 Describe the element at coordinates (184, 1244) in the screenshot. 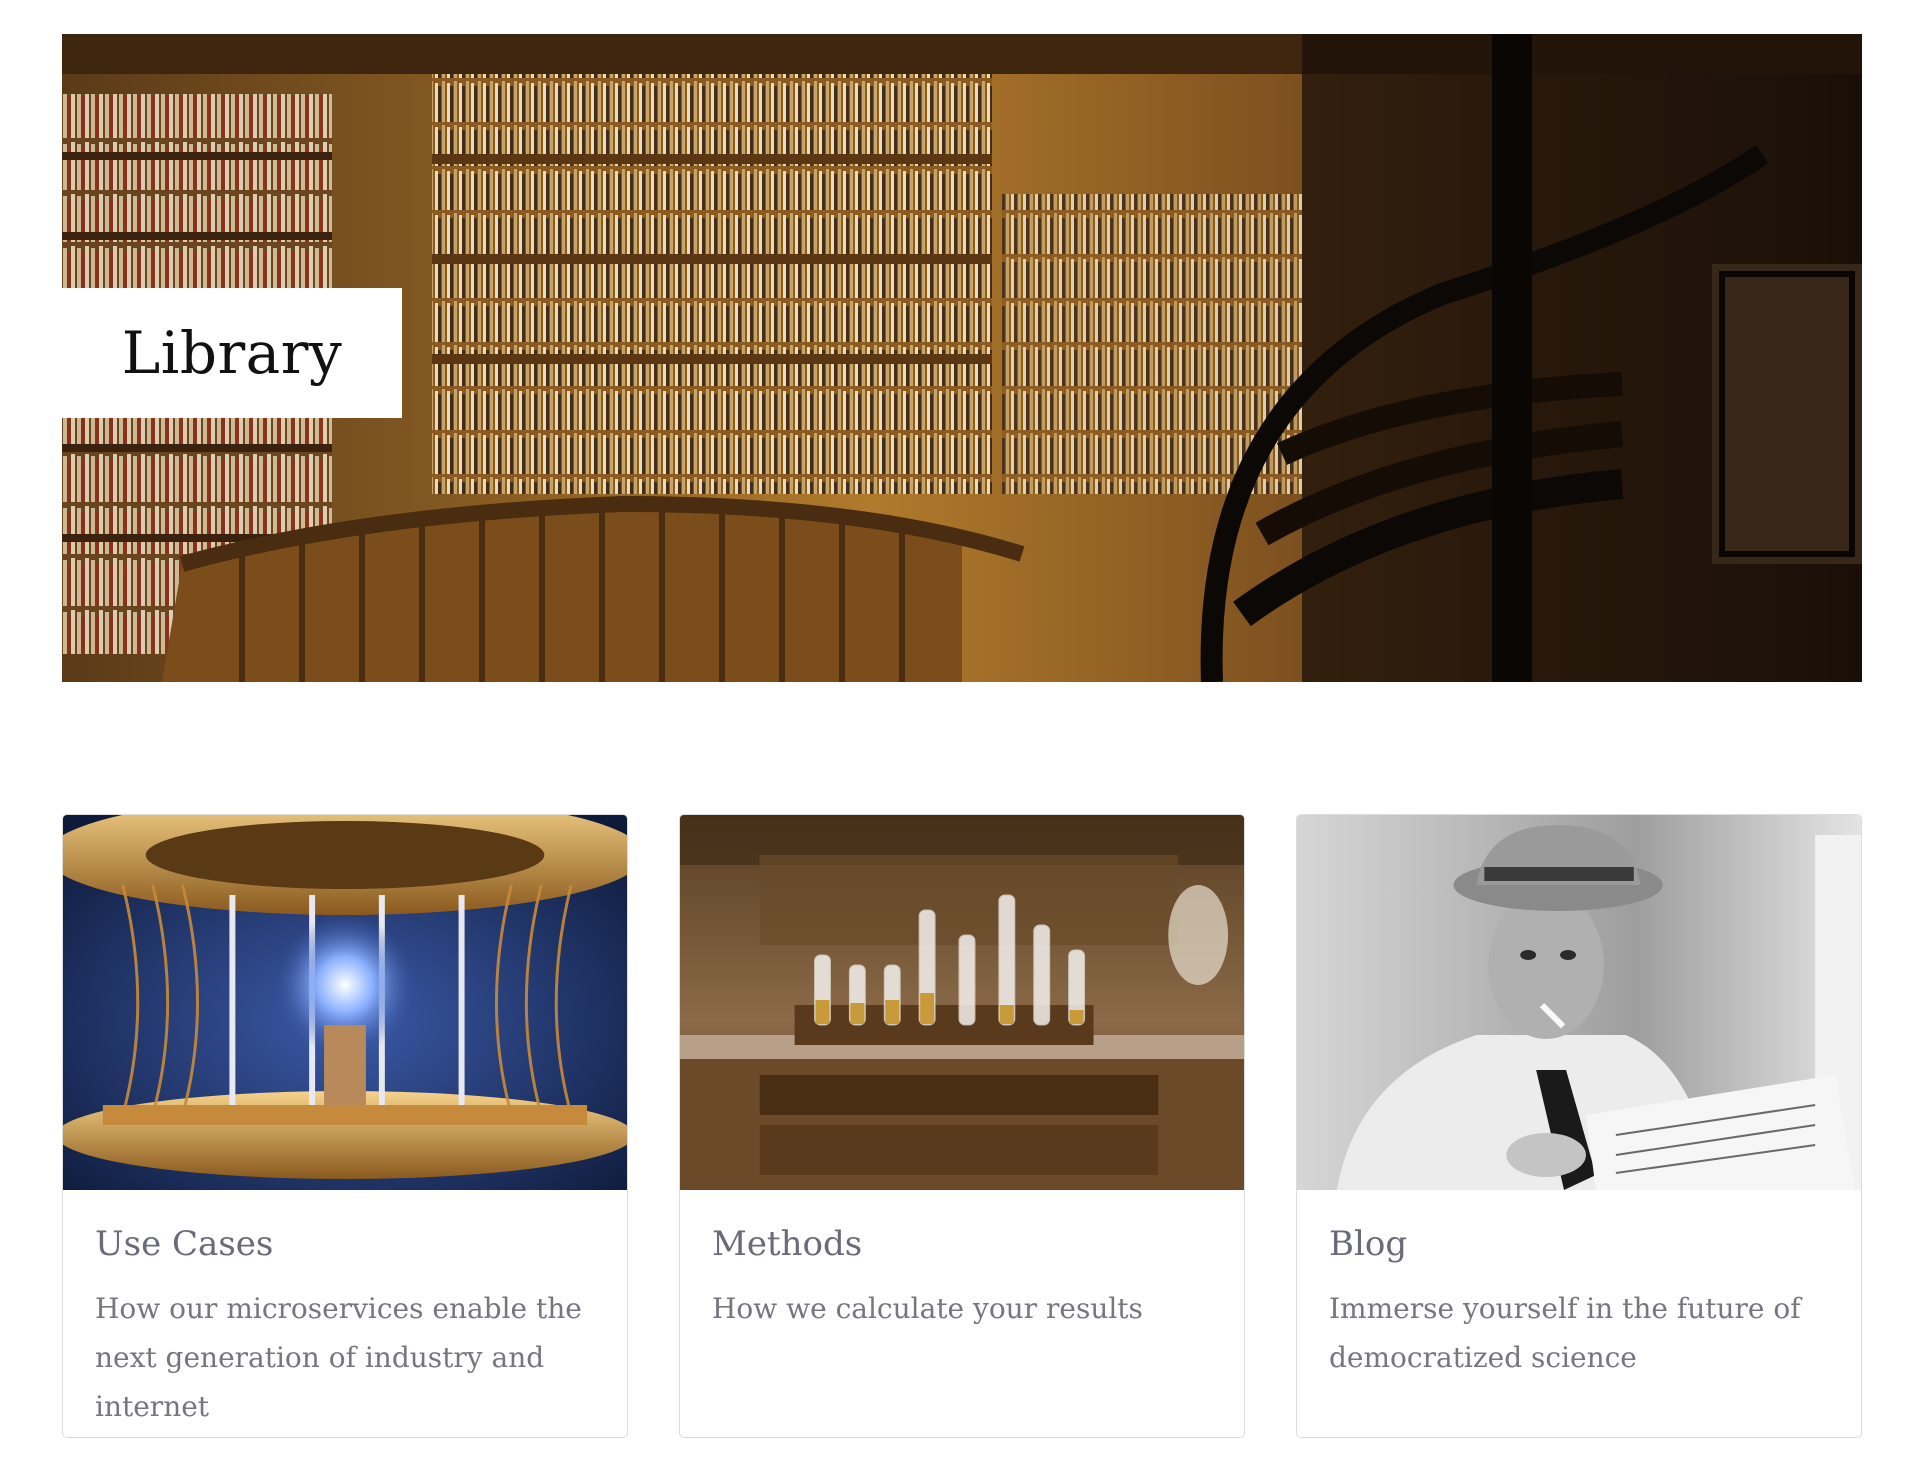

I see `card-title: Use Cases` at that location.